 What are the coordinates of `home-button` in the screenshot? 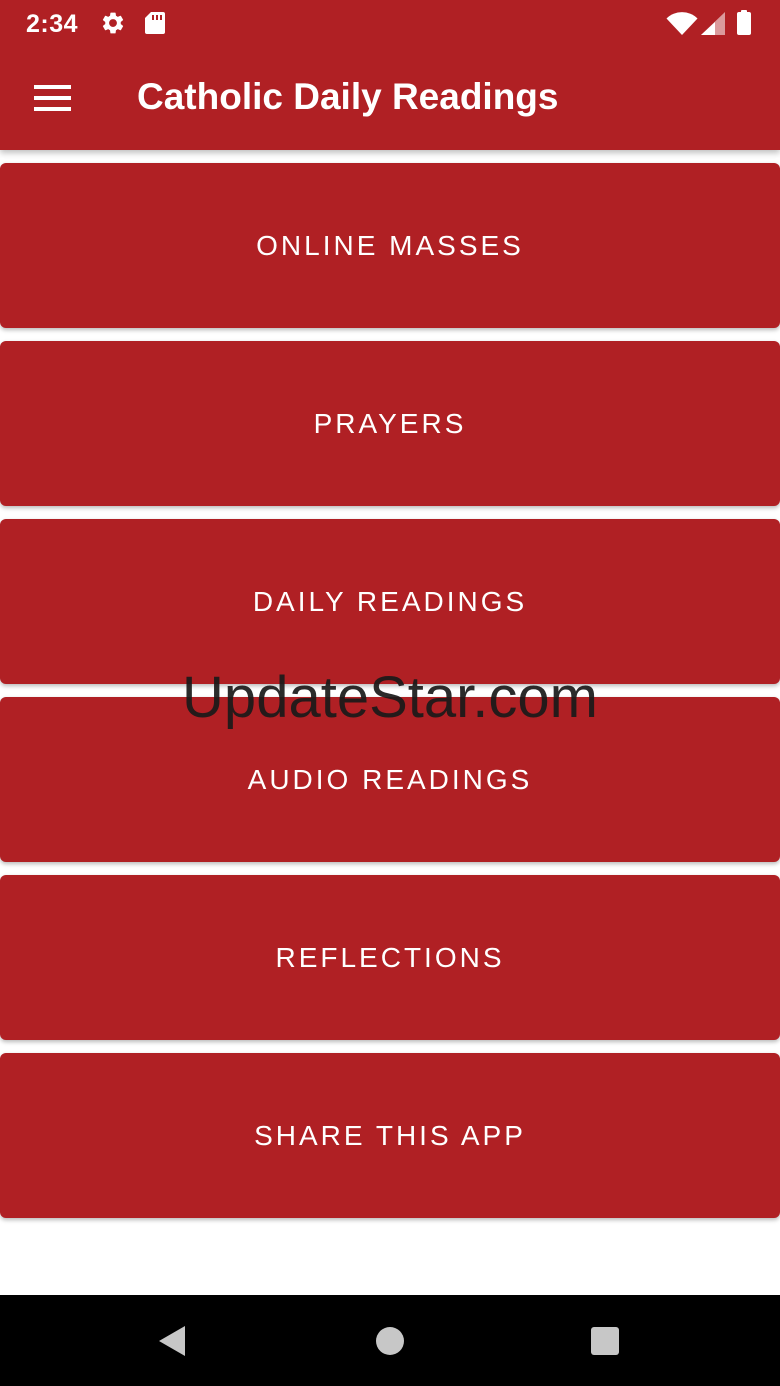 It's located at (390, 1340).